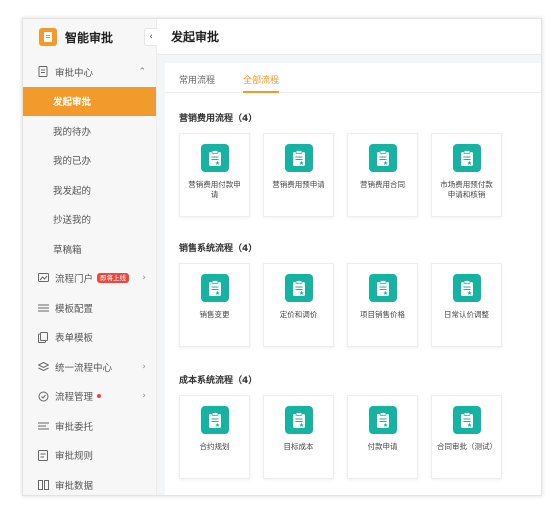 This screenshot has height=514, width=555. Describe the element at coordinates (74, 486) in the screenshot. I see `sidebar-item-label: 审批数据` at that location.